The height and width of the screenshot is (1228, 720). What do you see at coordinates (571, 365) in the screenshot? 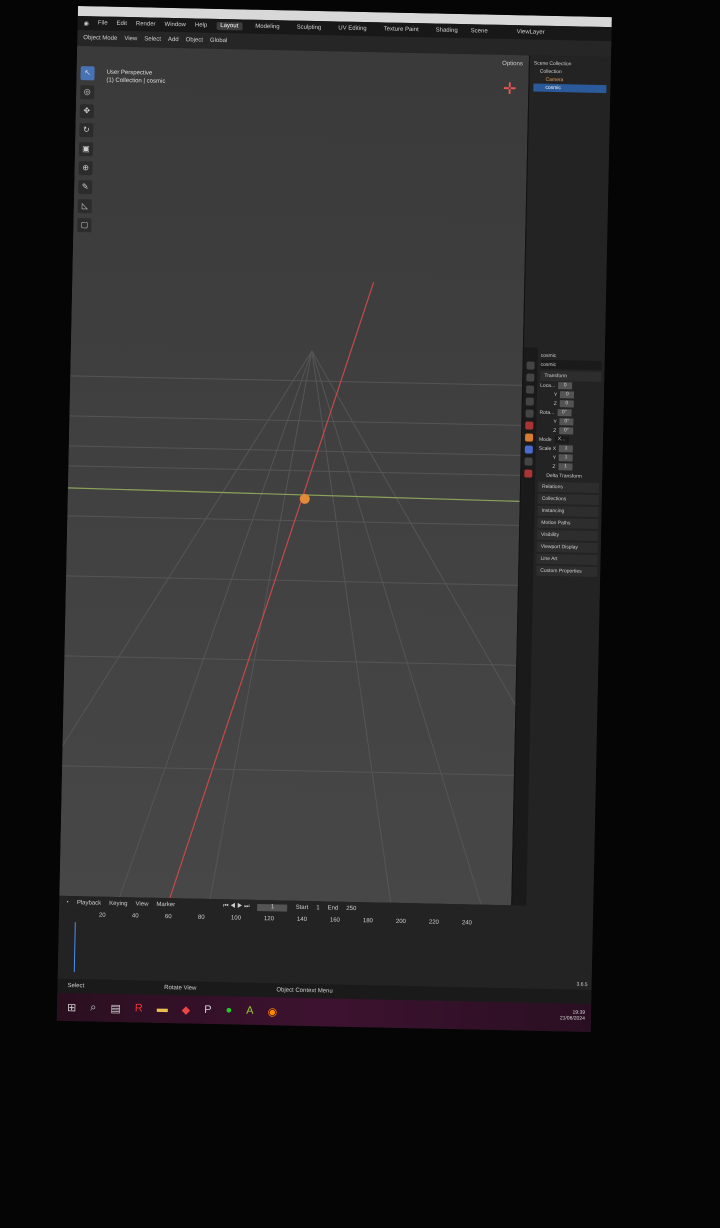
I see `object-data-field: cosmic` at bounding box center [571, 365].